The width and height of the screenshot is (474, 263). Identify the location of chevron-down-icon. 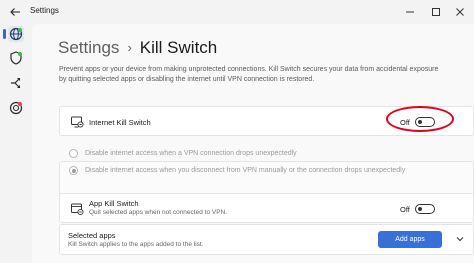
(460, 239).